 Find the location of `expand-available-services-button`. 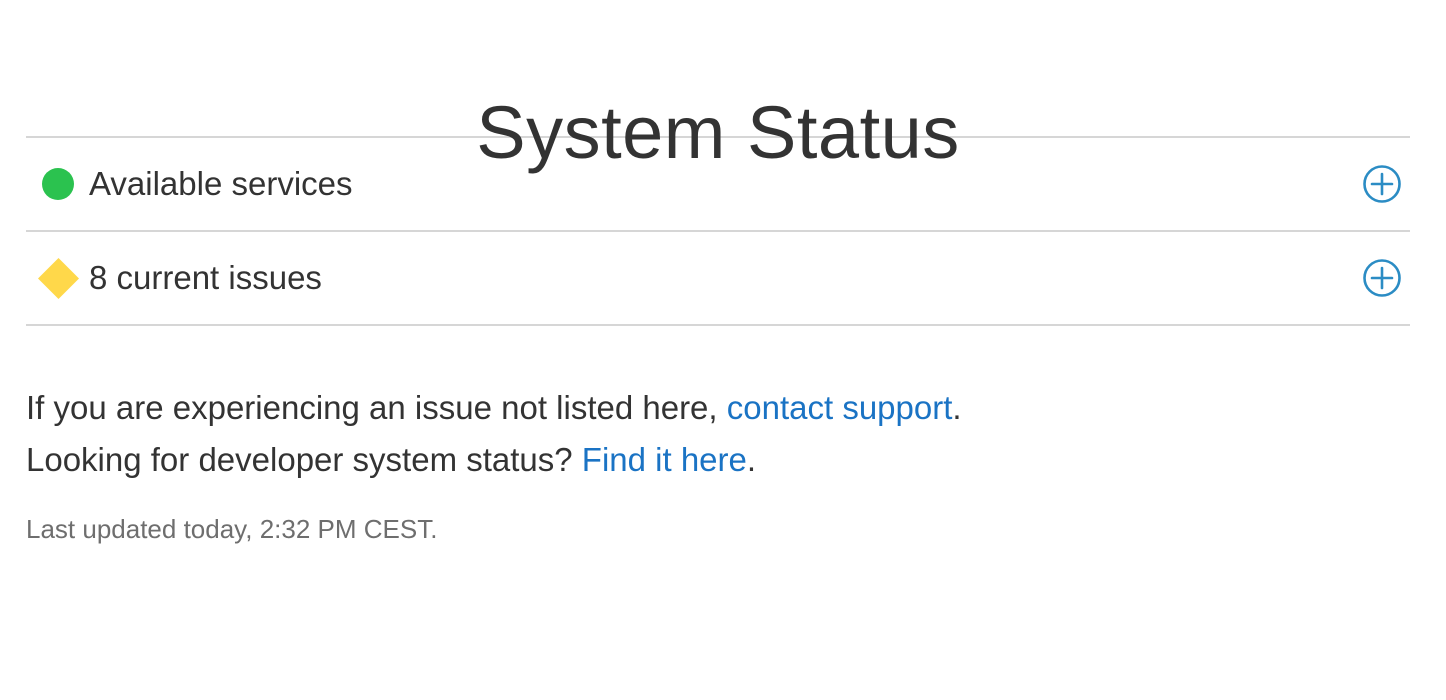

expand-available-services-button is located at coordinates (1382, 184).